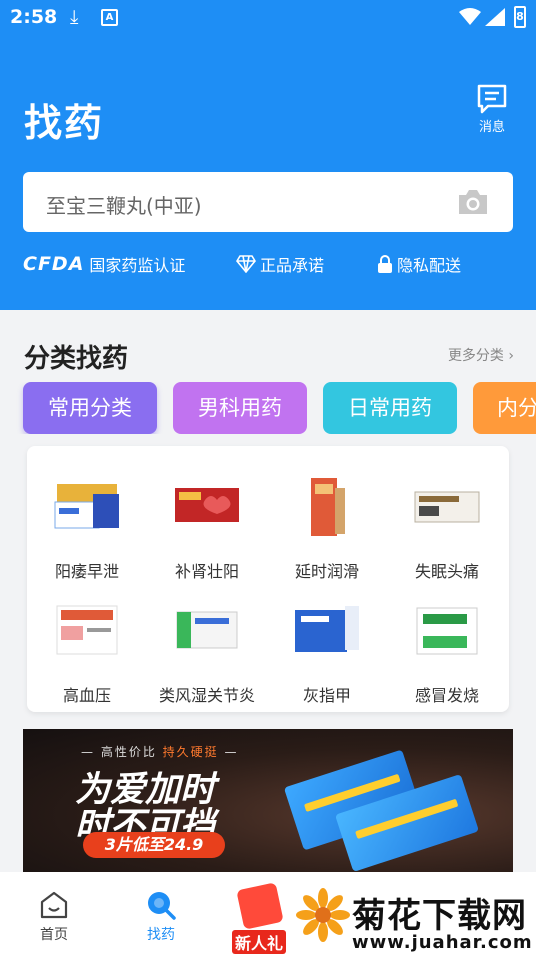  Describe the element at coordinates (124, 206) in the screenshot. I see `search-placeholder: 至宝三鞭丸(中亚)` at that location.